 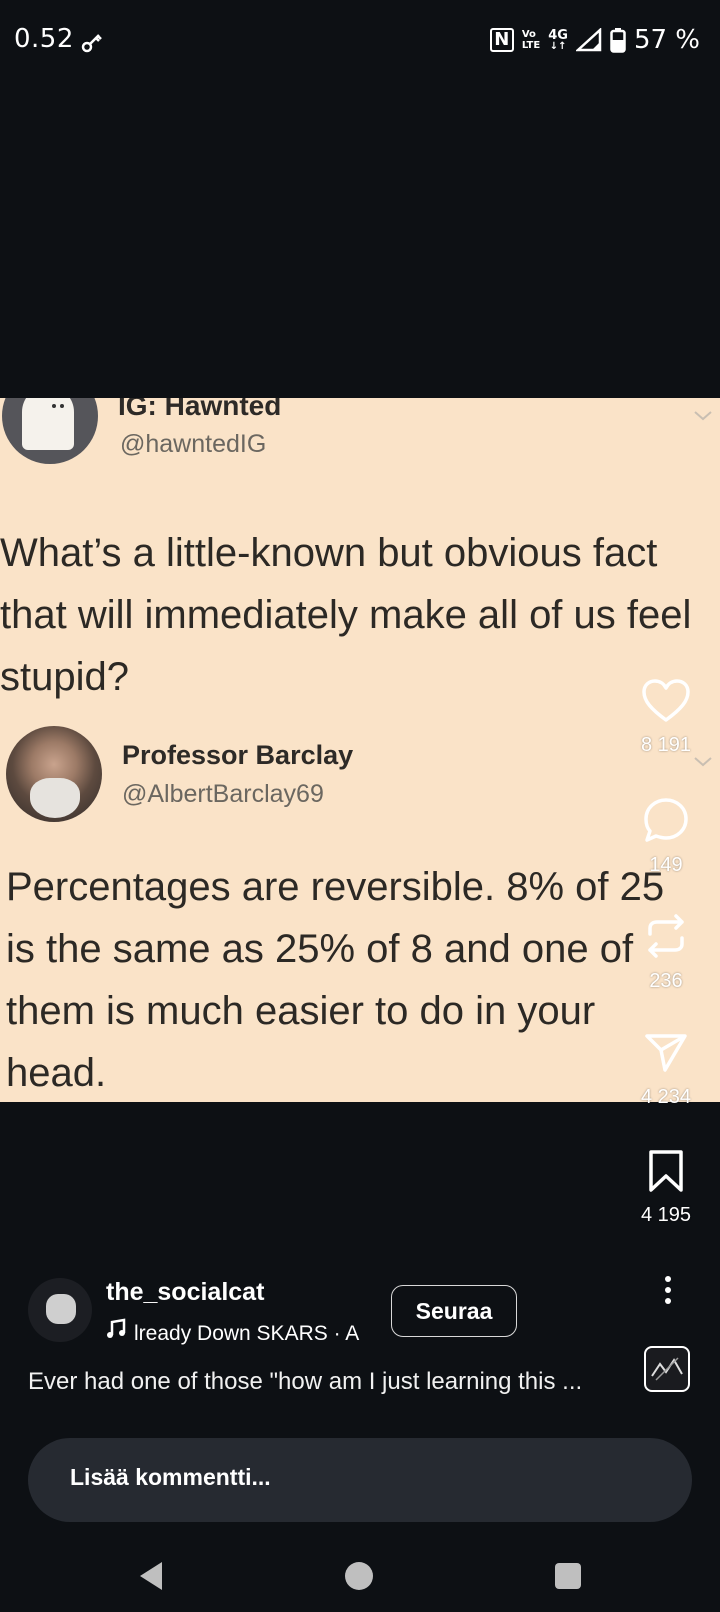 What do you see at coordinates (531, 45) in the screenshot?
I see `volte-label-bottom: LTE` at bounding box center [531, 45].